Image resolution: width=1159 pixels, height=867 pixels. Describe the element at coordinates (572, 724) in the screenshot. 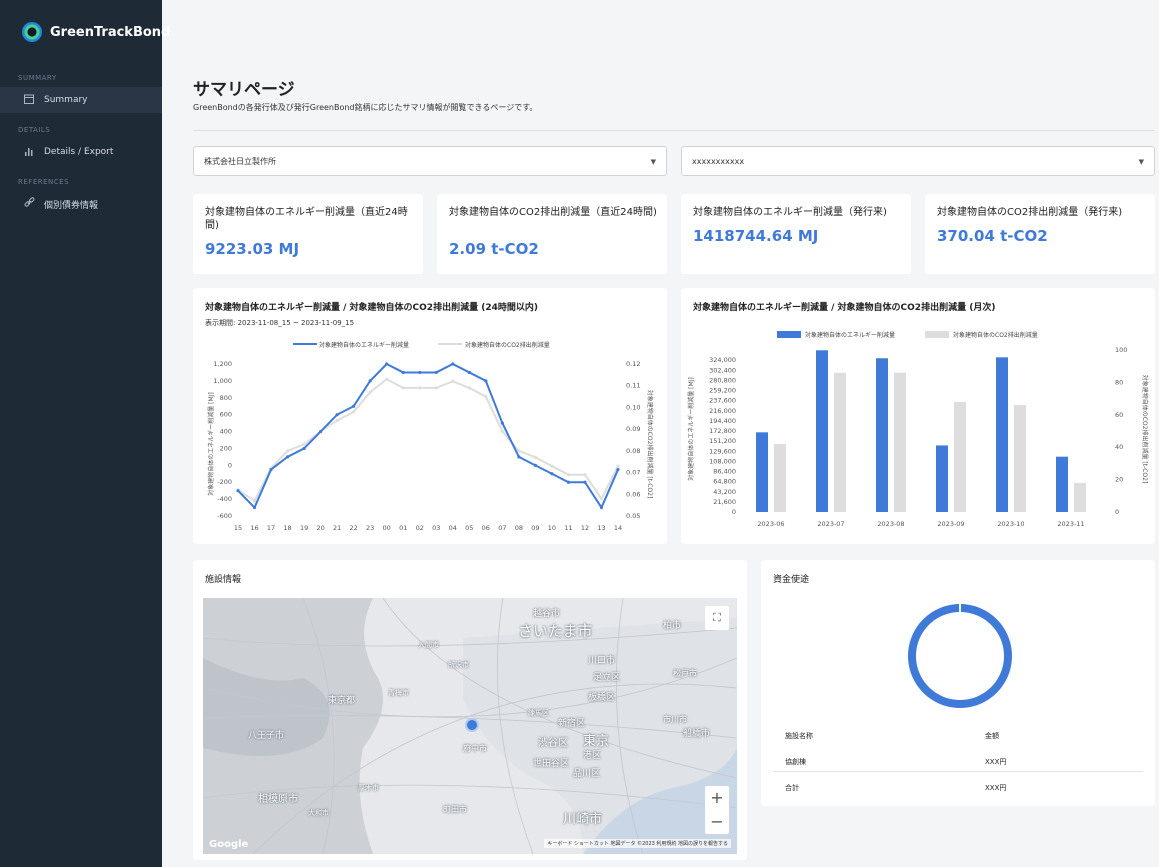

I see `map-place-label: 新宿区` at that location.